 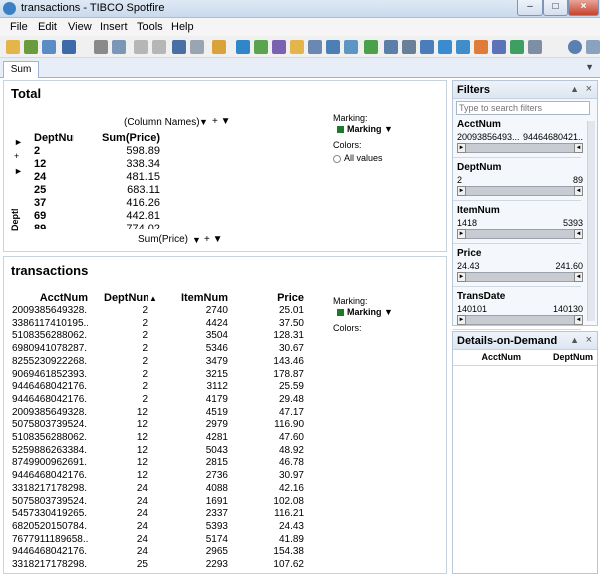 What do you see at coordinates (479, 167) in the screenshot?
I see `filter-name: DeptNum` at bounding box center [479, 167].